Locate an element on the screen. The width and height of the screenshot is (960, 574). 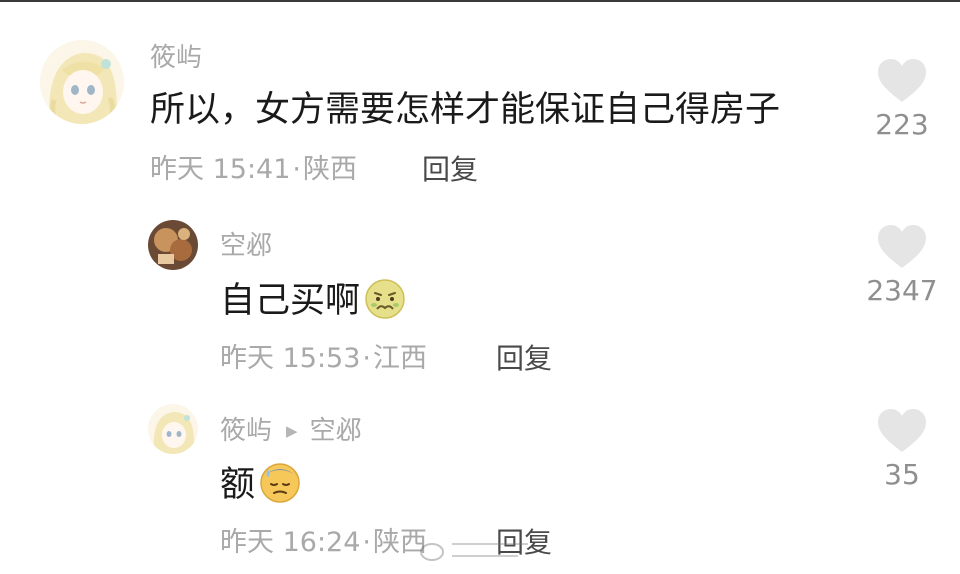
comment-username: 筱屿 is located at coordinates (246, 431).